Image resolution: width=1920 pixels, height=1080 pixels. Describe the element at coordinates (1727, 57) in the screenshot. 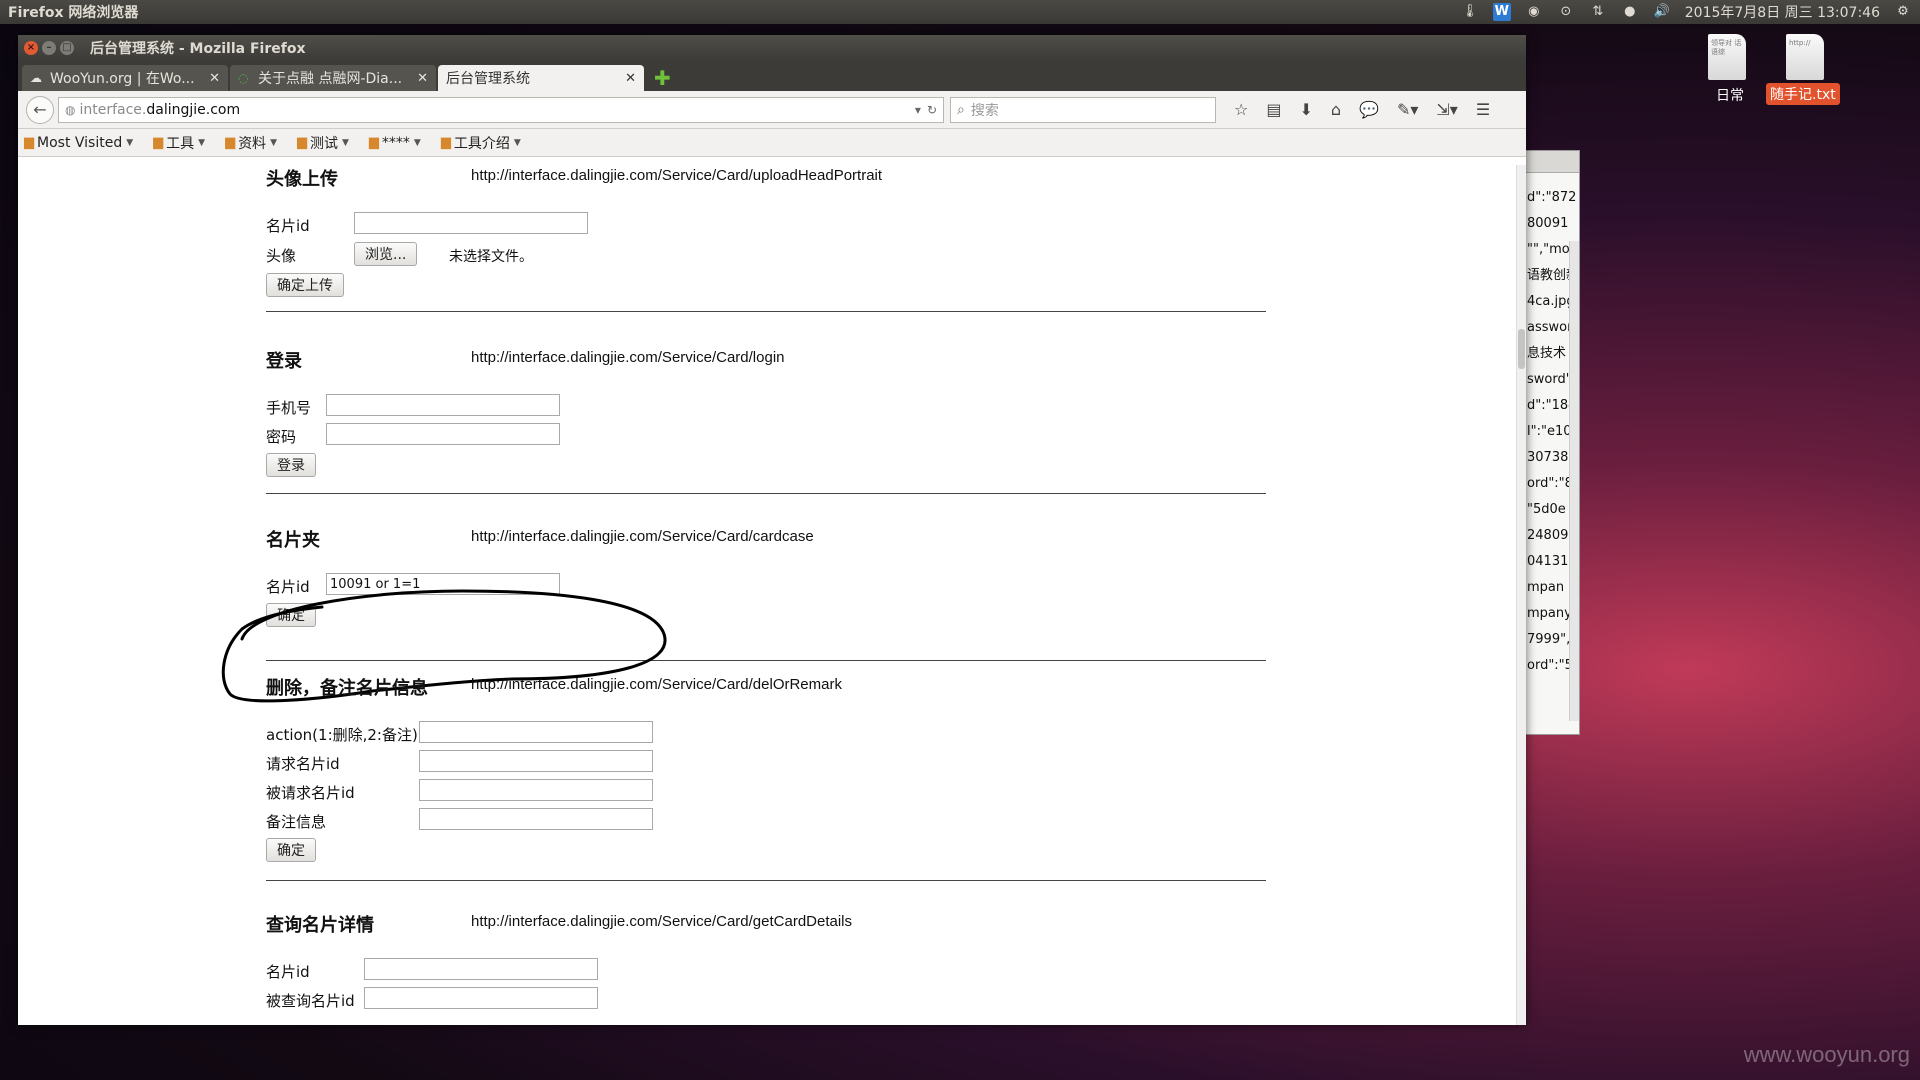

I see `desktop-file-icon: 领导对 话语综` at that location.